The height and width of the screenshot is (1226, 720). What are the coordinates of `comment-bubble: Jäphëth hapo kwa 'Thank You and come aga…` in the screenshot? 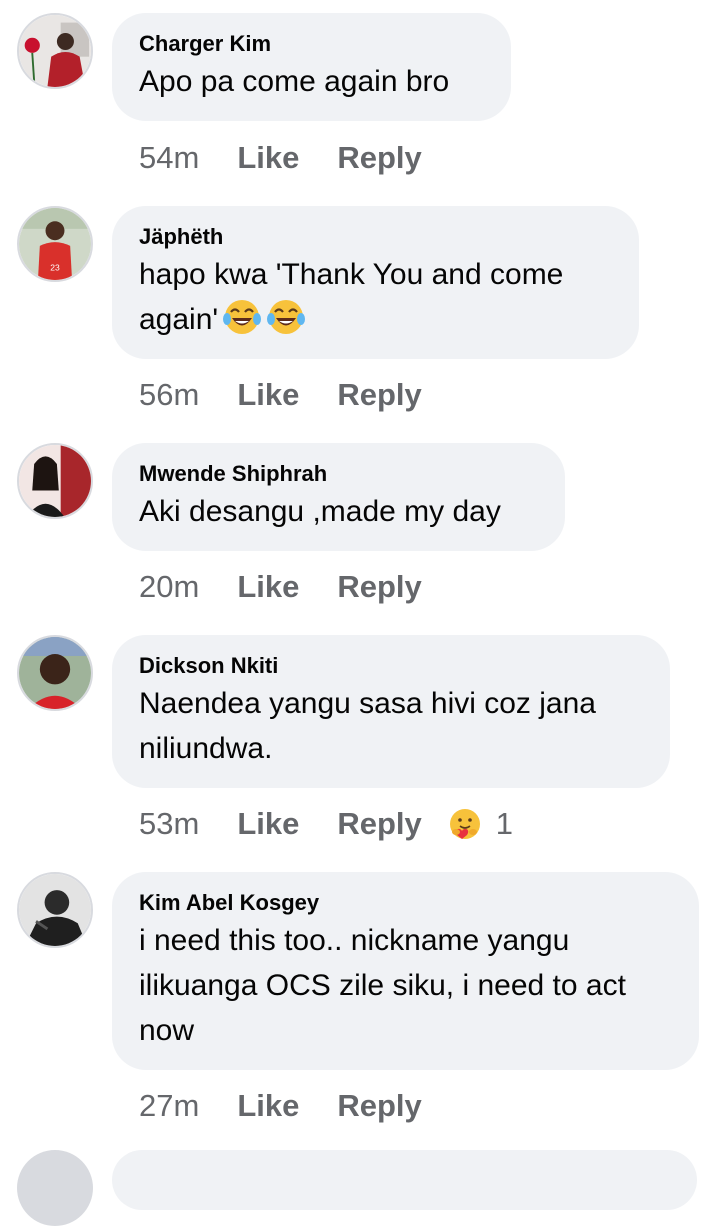 It's located at (375, 282).